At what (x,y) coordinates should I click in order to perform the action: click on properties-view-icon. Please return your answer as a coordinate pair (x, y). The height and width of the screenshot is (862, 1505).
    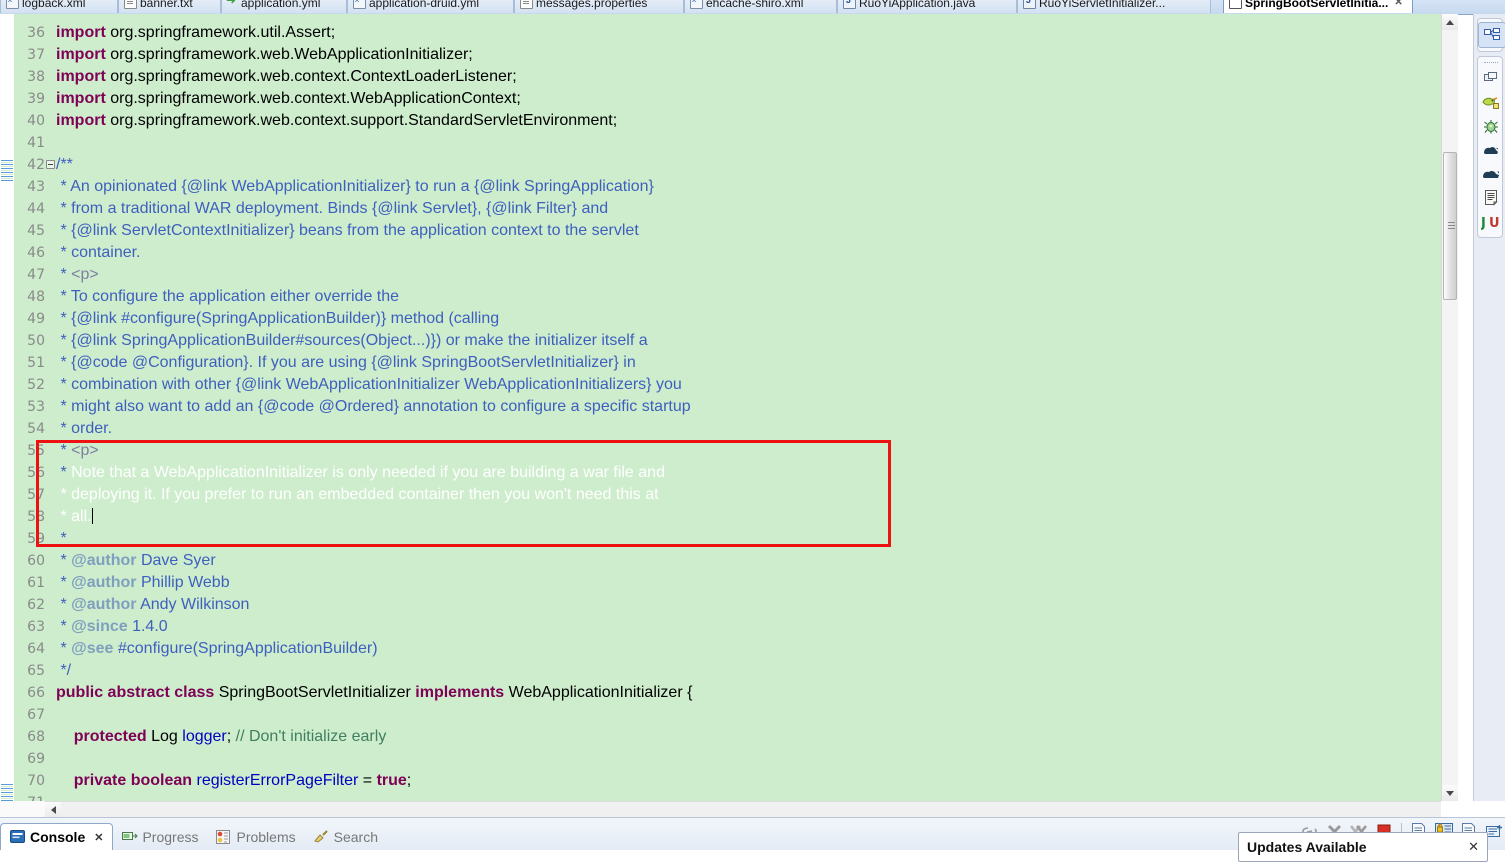
    Looking at the image, I should click on (1491, 198).